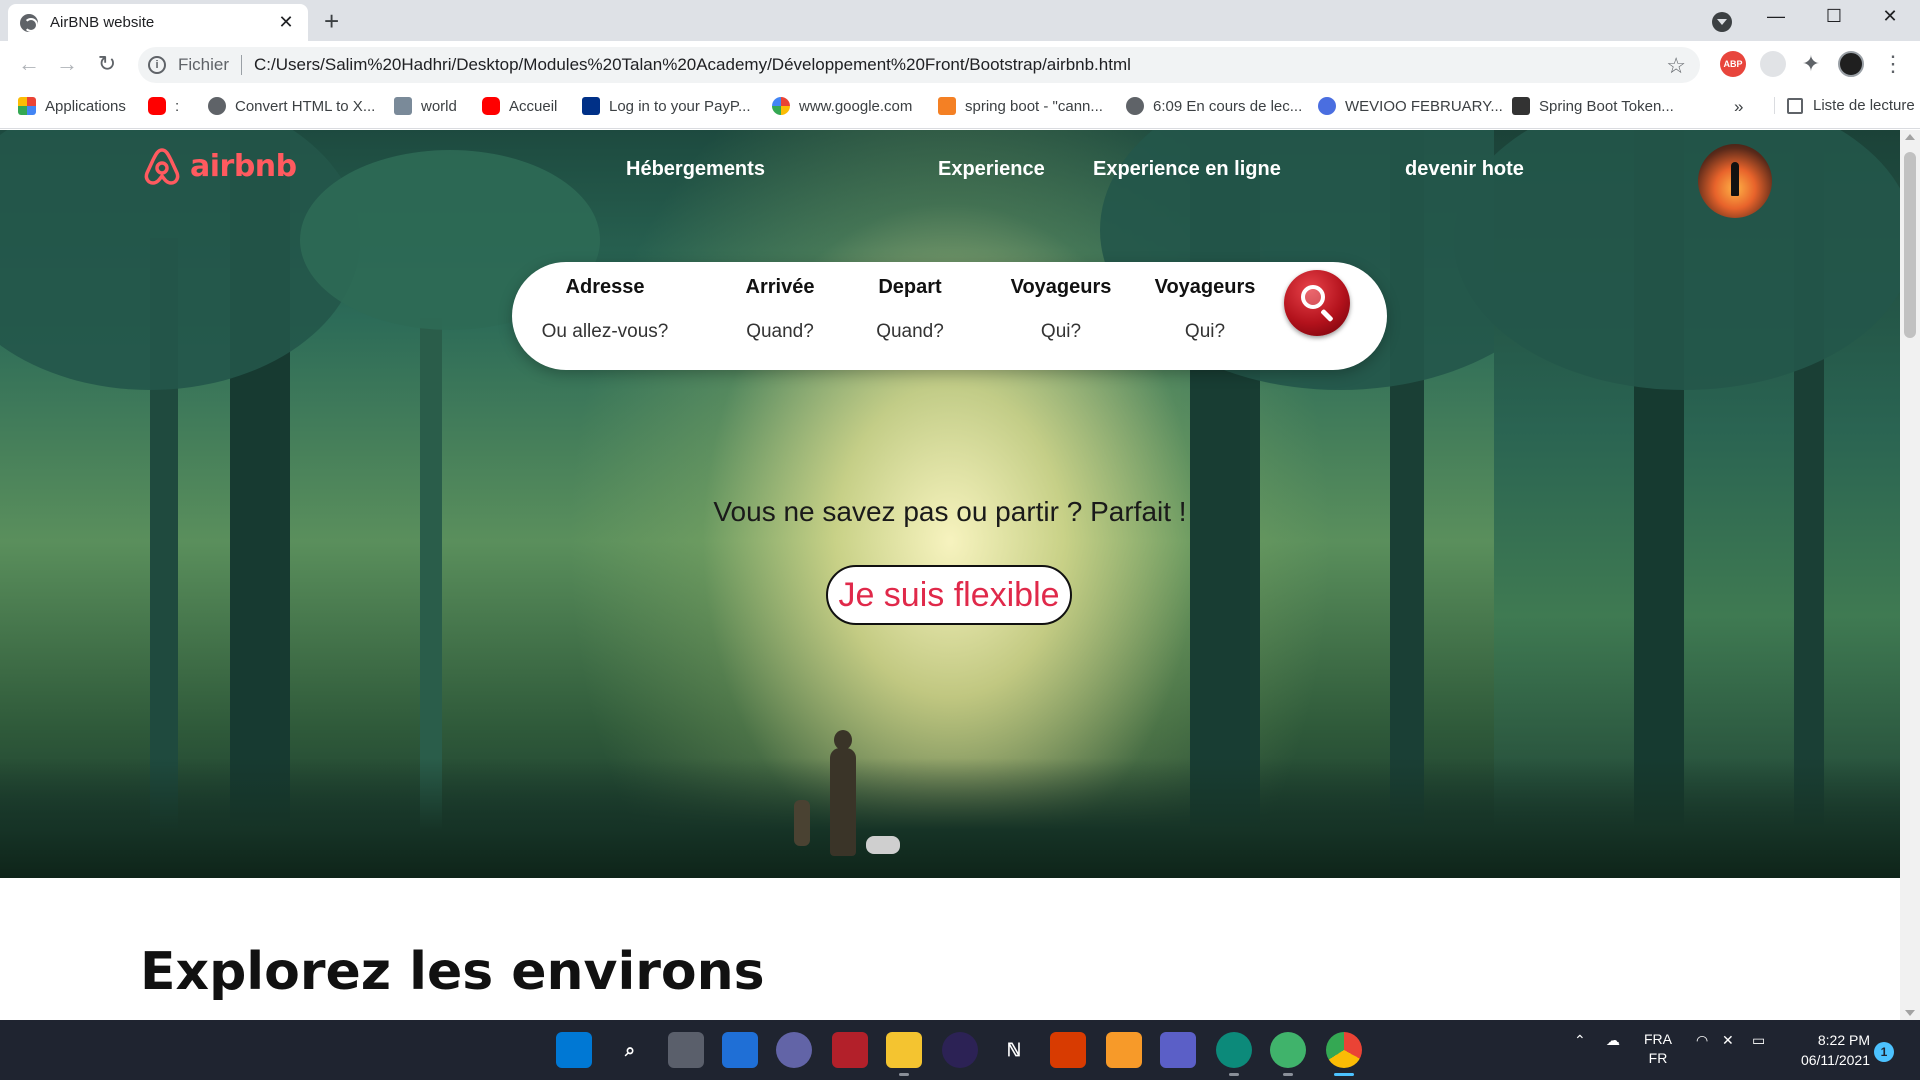 This screenshot has width=1920, height=1080. Describe the element at coordinates (29, 64) in the screenshot. I see `back-arrow-icon: ←` at that location.